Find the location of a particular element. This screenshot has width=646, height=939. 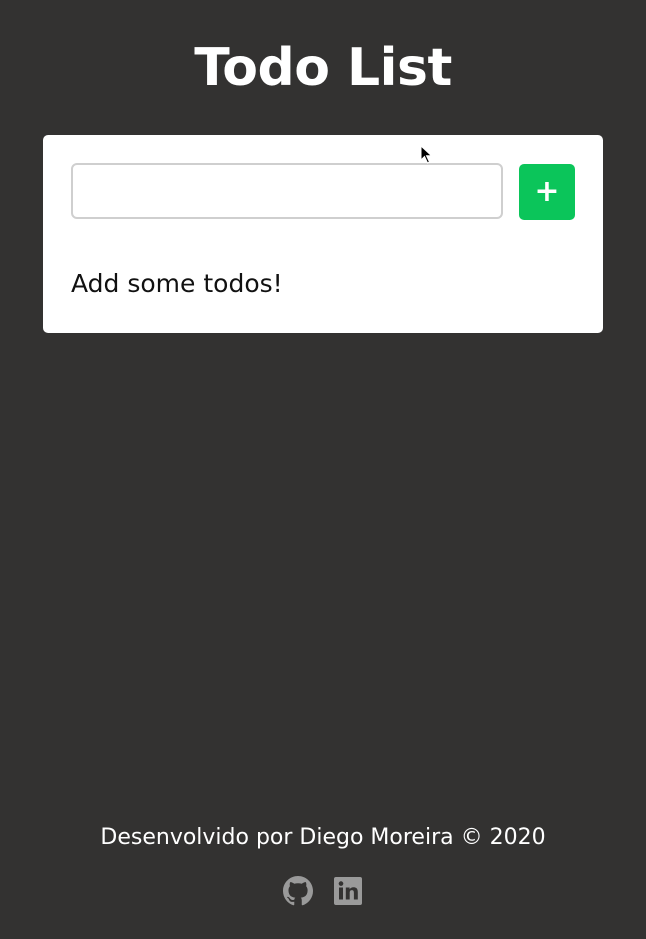

page-title: Todo List is located at coordinates (323, 68).